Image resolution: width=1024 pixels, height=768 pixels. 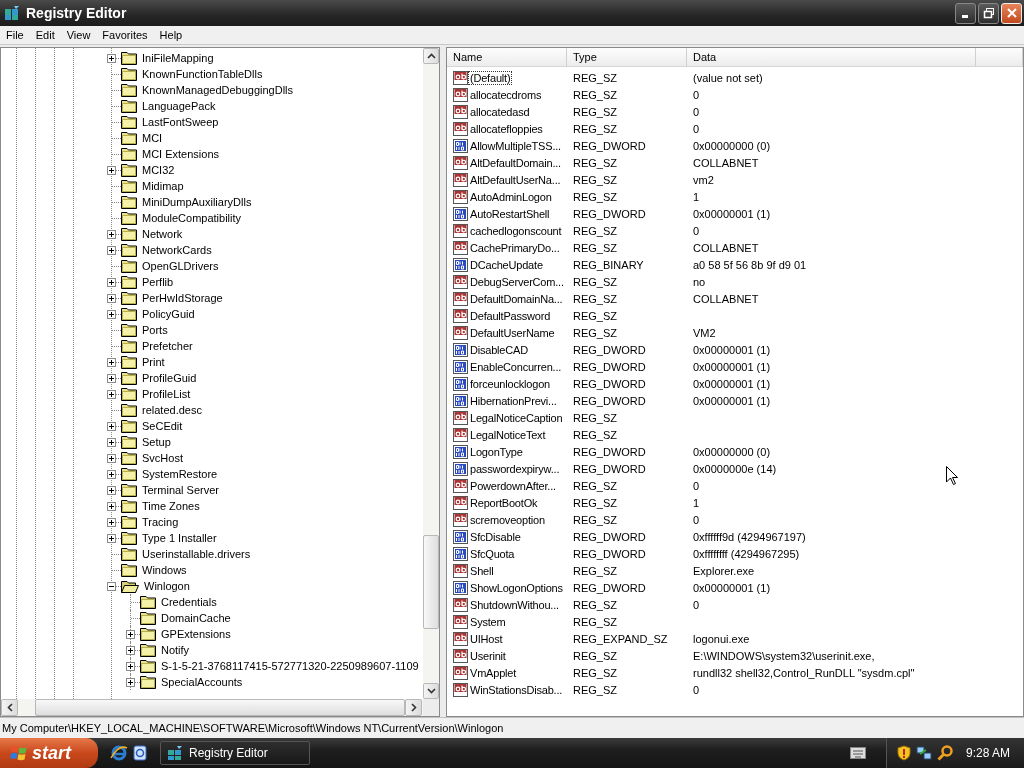 I want to click on caret-left-icon, so click(x=9, y=707).